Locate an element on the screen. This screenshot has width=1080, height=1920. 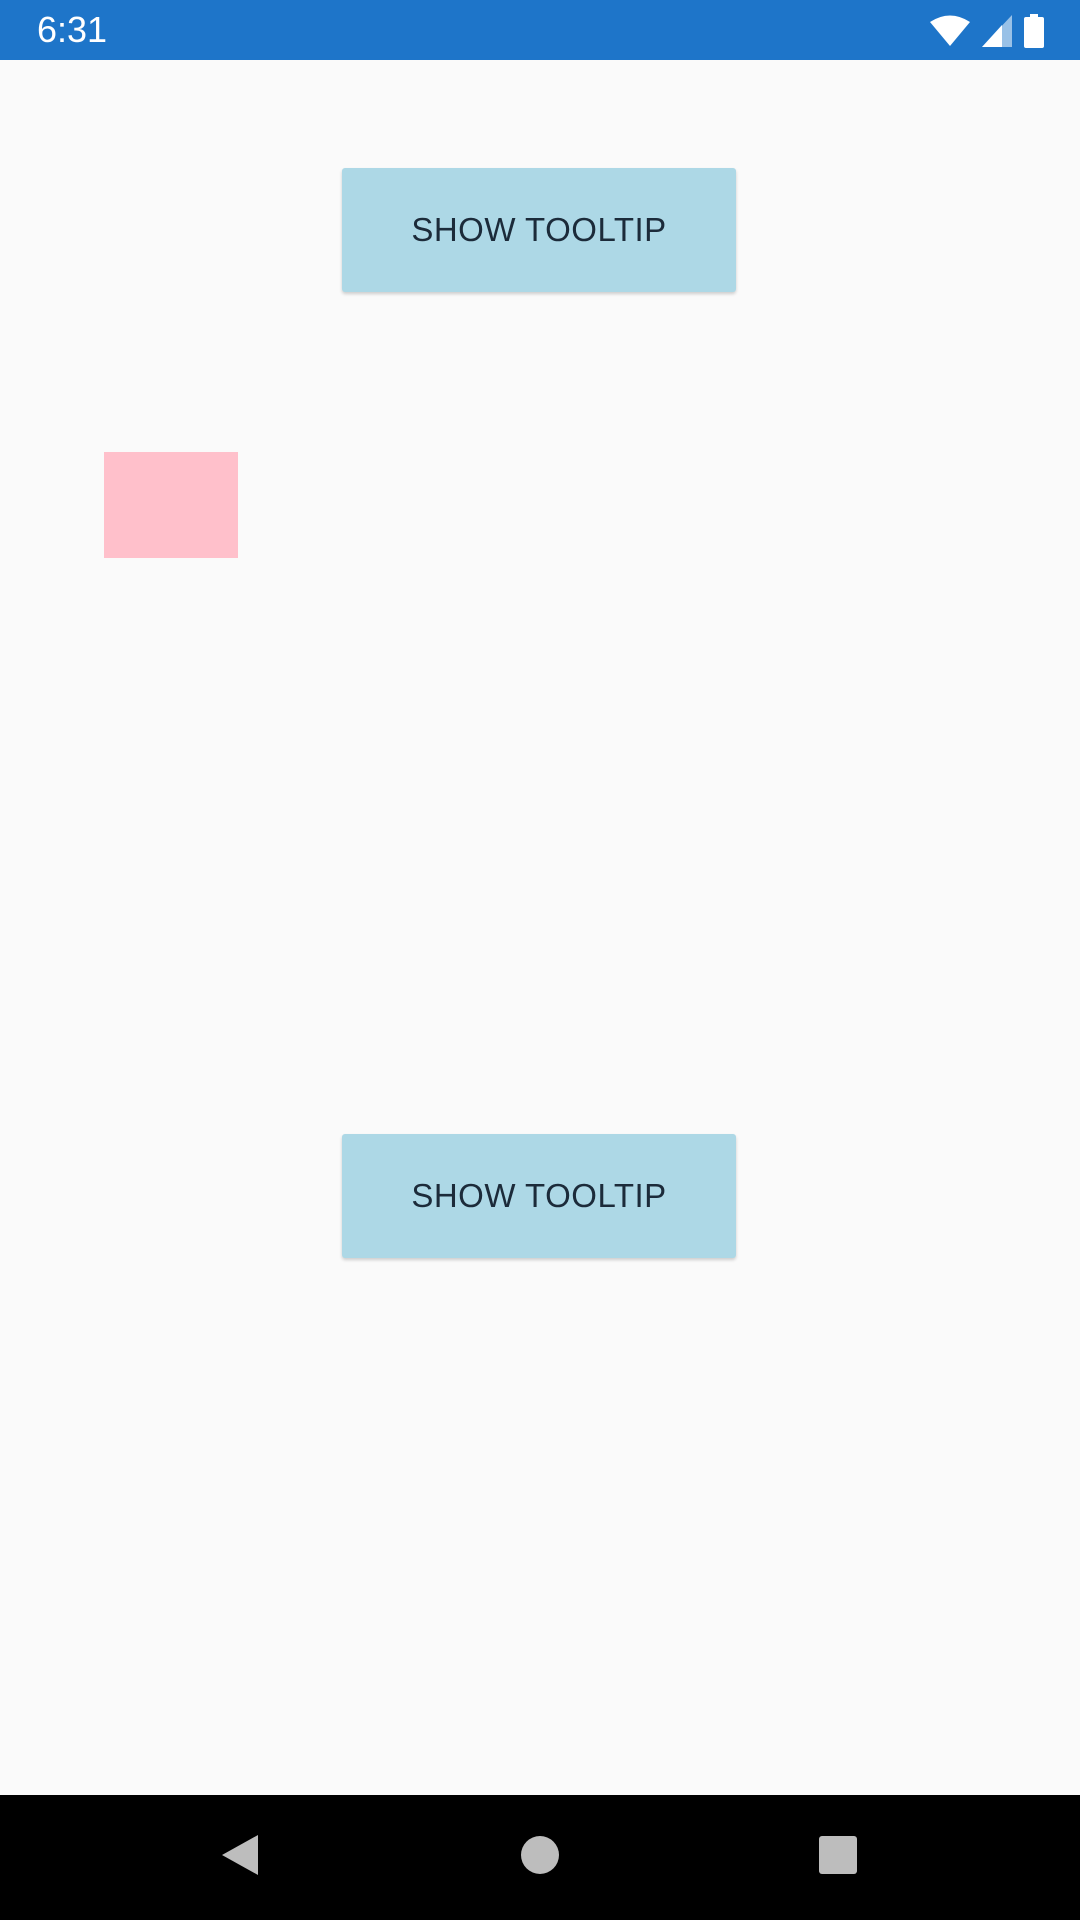
navigation-bar is located at coordinates (540, 1857).